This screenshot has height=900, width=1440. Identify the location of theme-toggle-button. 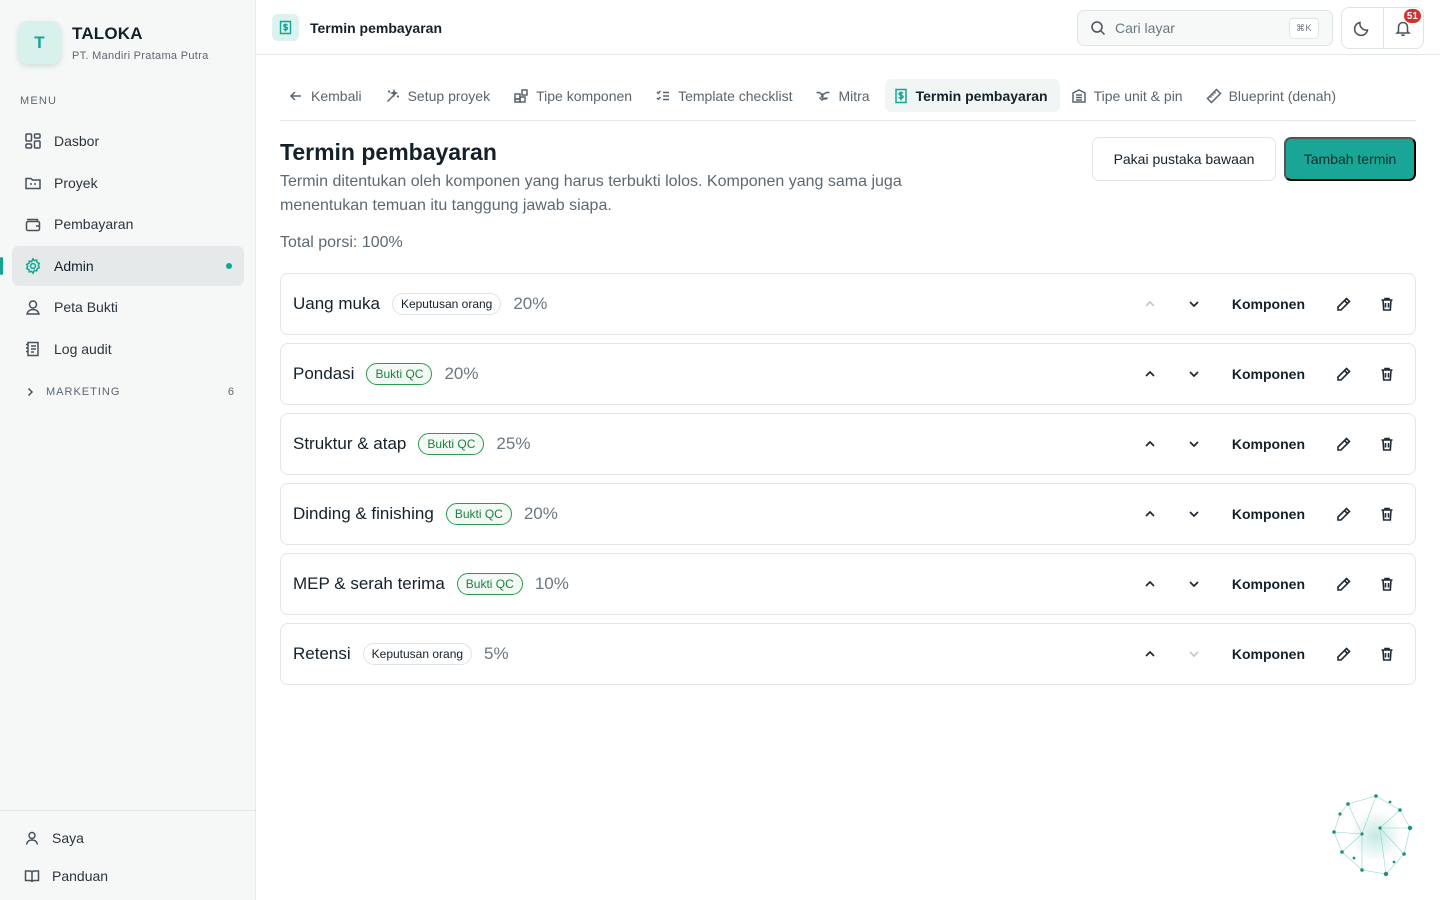
(1362, 28).